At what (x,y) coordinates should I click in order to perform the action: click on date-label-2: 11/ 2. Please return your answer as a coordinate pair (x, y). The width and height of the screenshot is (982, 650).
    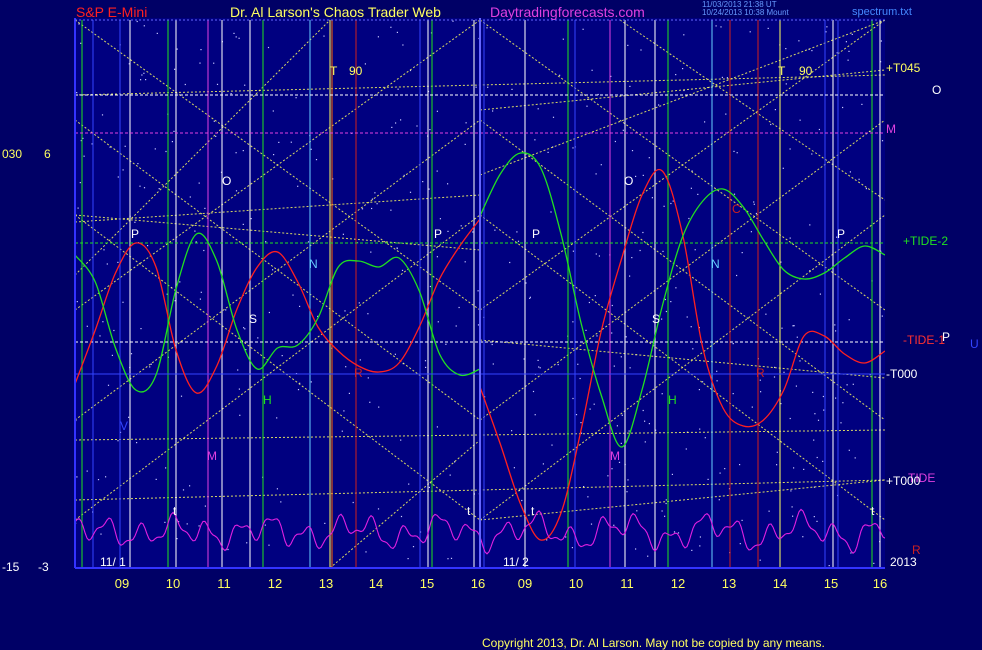
    Looking at the image, I should click on (516, 562).